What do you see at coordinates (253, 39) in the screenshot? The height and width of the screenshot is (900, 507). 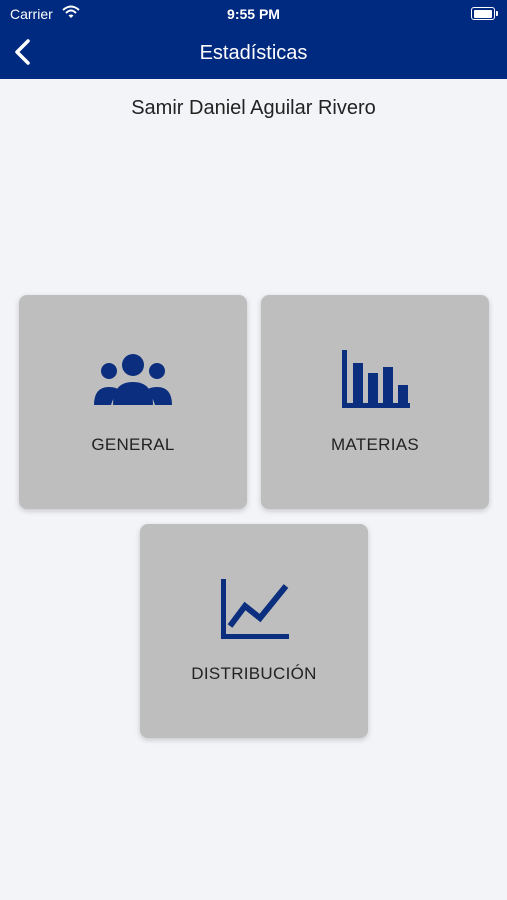 I see `header: Carrier 9:55 PM Estadísticas` at bounding box center [253, 39].